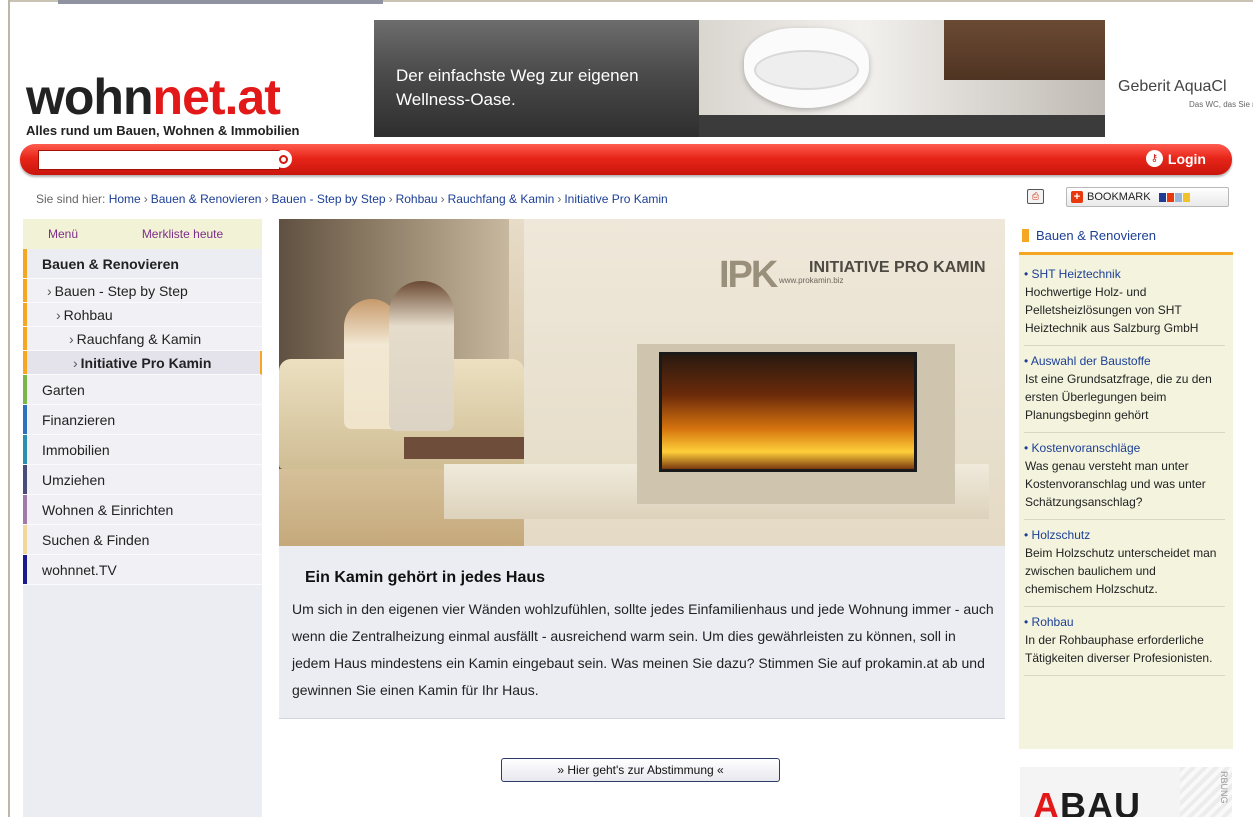 This screenshot has width=1253, height=817. What do you see at coordinates (517, 75) in the screenshot?
I see `banner-headline-line1: Der einfachste Weg zur eigenen` at bounding box center [517, 75].